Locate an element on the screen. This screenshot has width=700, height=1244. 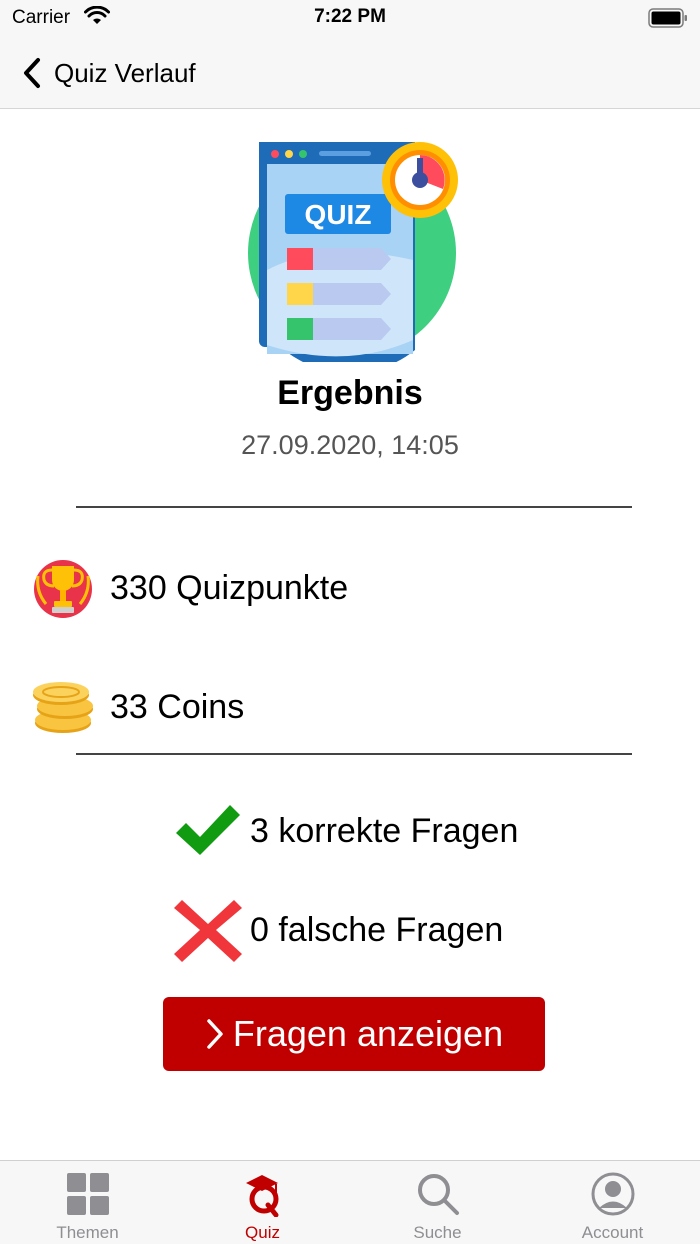
result-title: Ergebnis is located at coordinates (350, 393).